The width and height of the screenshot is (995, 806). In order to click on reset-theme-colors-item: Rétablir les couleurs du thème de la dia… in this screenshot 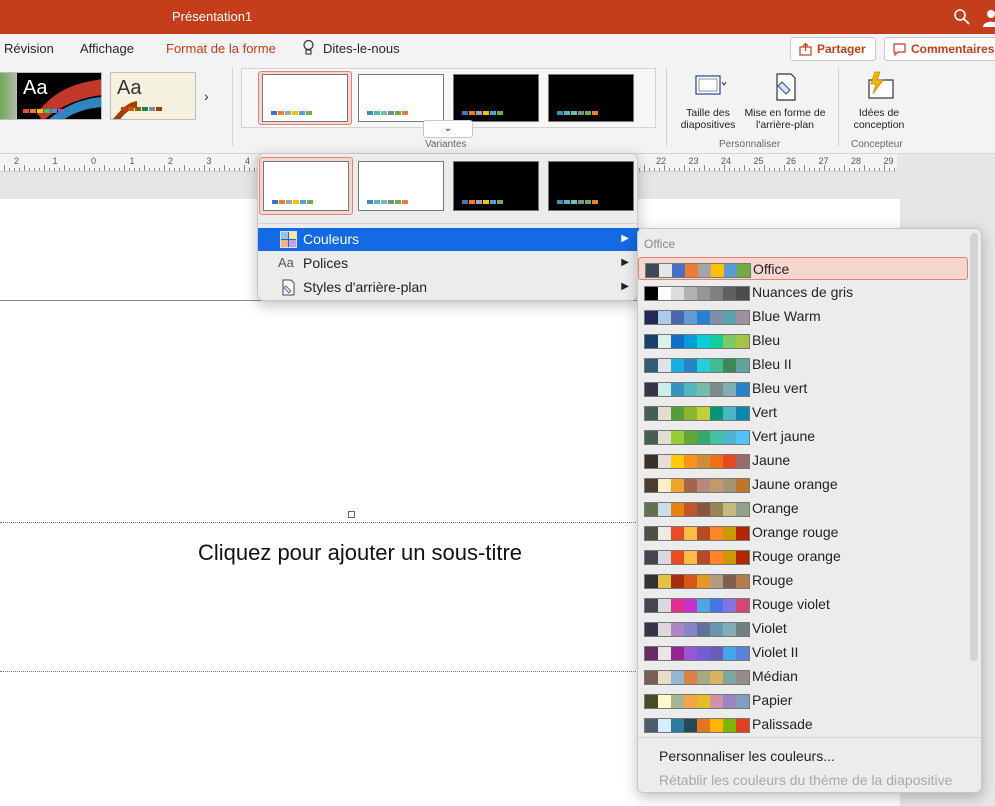, I will do `click(806, 780)`.